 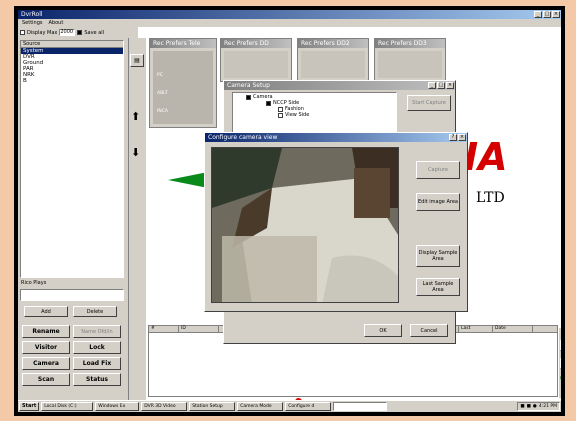 What do you see at coordinates (513, 329) in the screenshot?
I see `grid-column-header: Date` at bounding box center [513, 329].